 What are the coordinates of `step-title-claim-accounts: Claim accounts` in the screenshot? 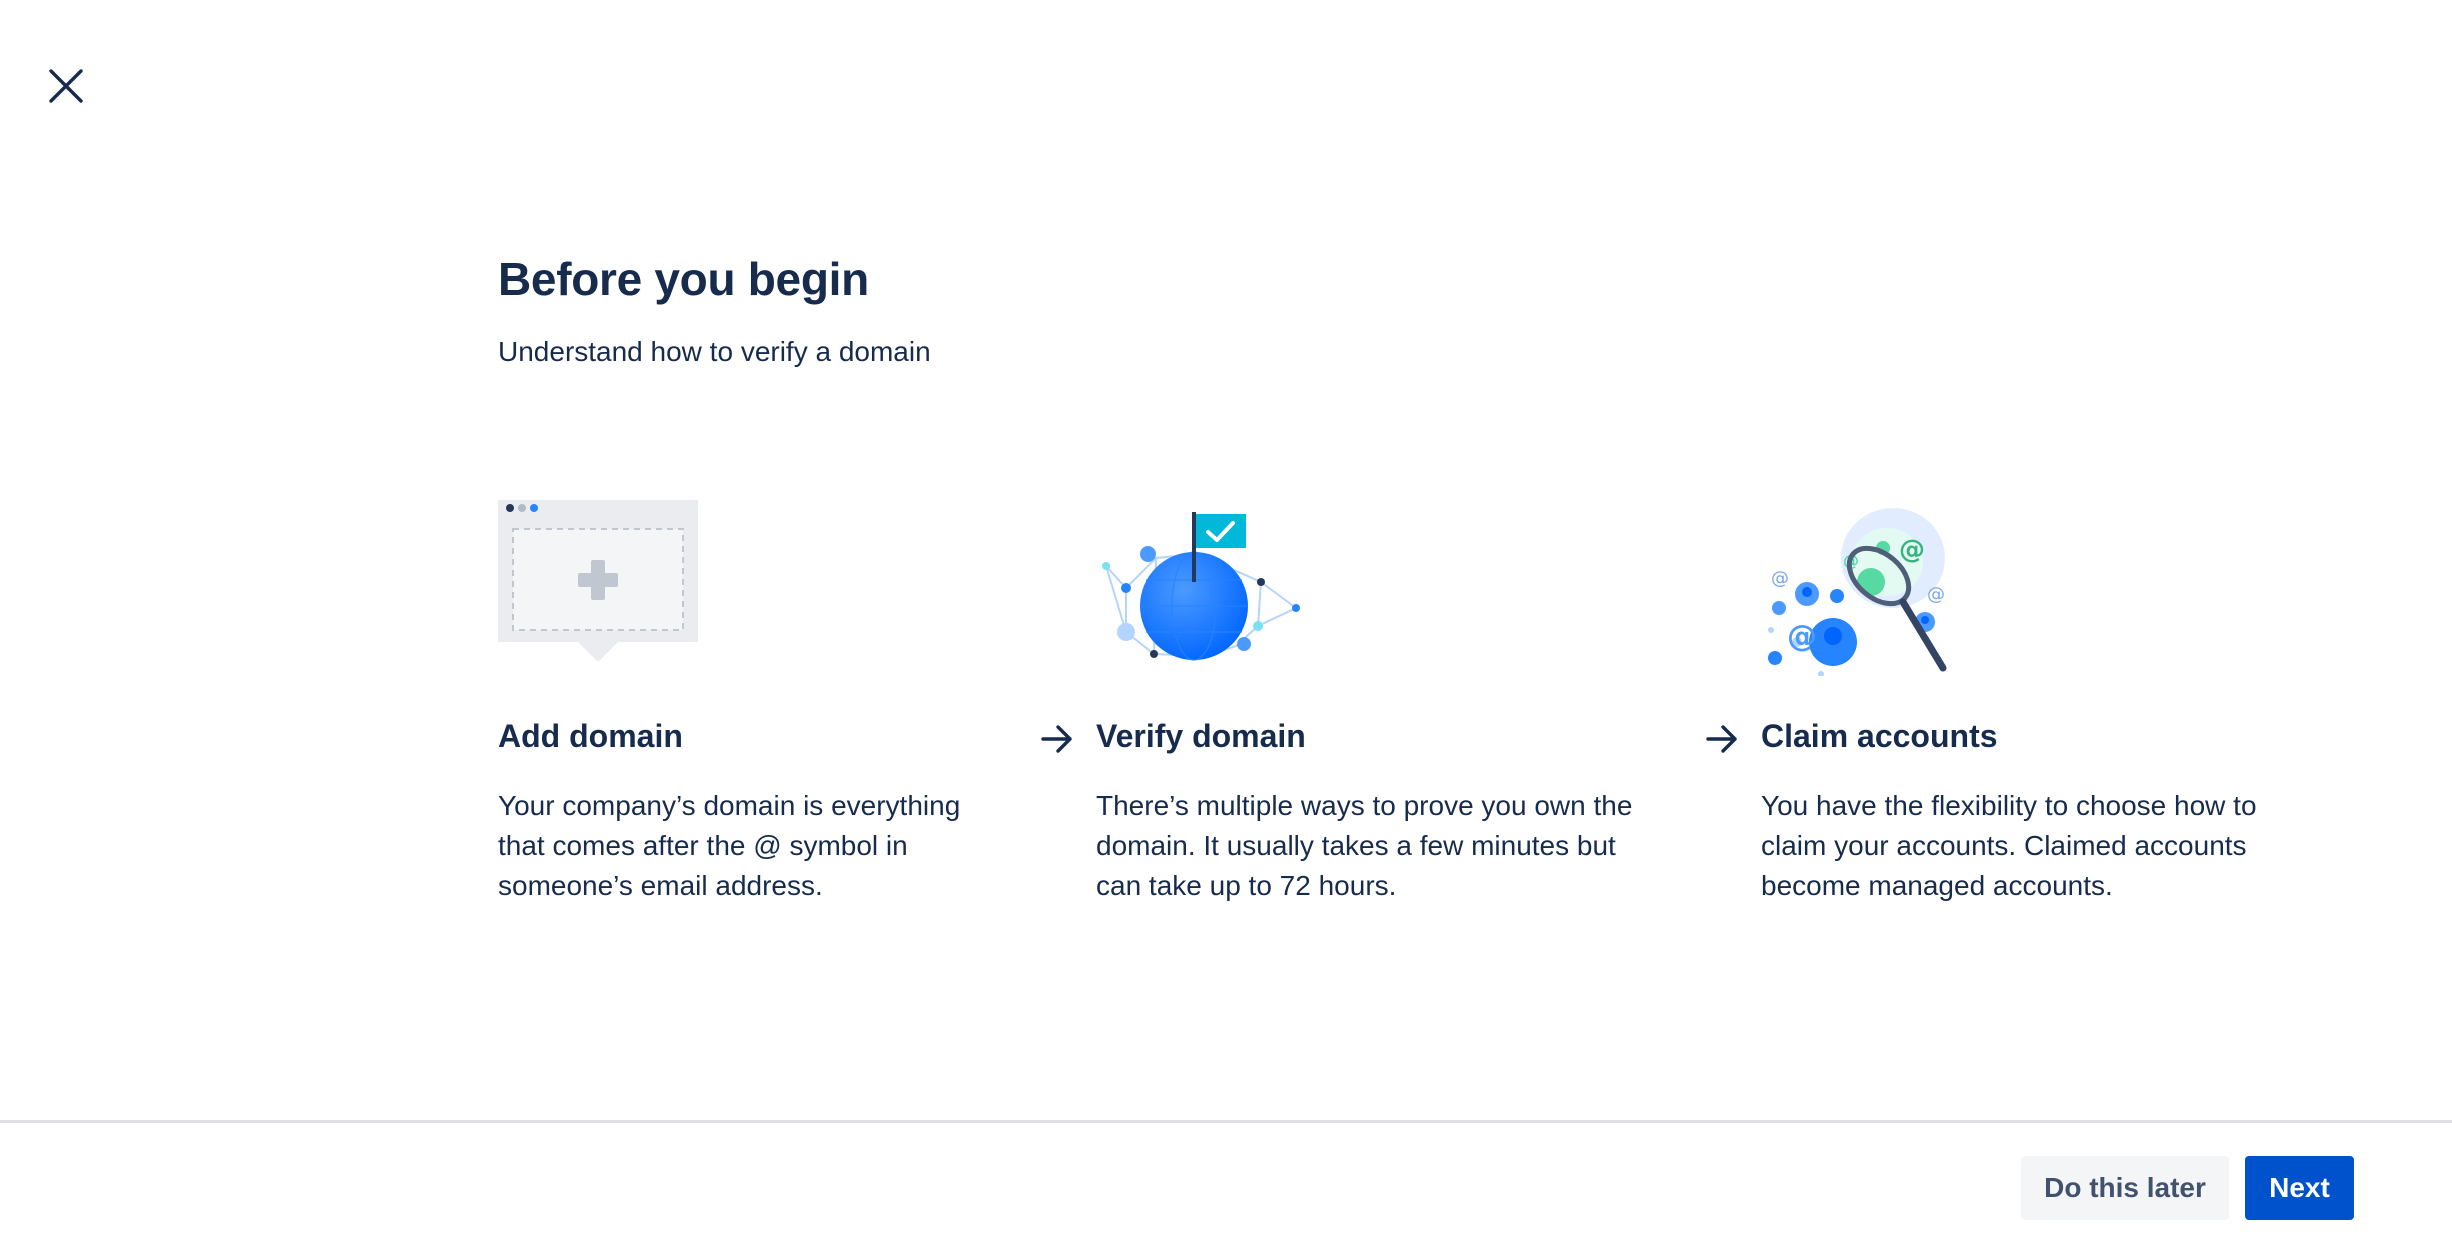 It's located at (1879, 736).